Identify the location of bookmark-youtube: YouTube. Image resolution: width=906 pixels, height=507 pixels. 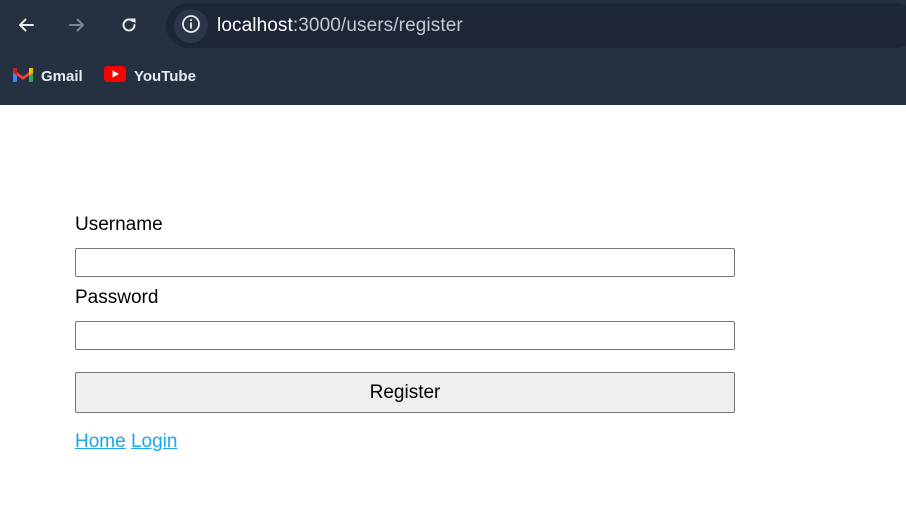
(150, 76).